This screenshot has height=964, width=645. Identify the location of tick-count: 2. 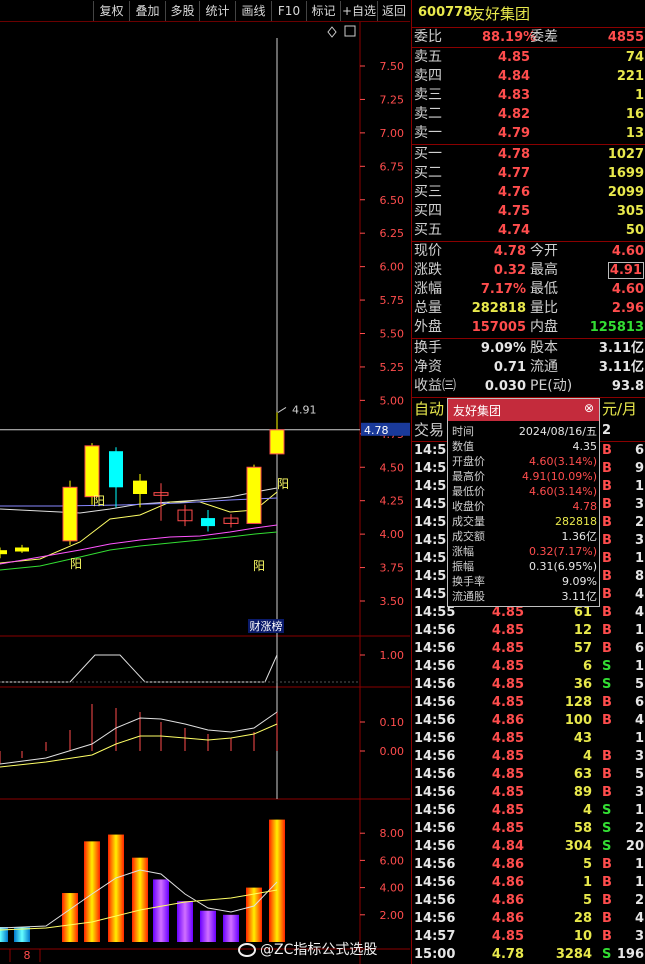
(639, 900).